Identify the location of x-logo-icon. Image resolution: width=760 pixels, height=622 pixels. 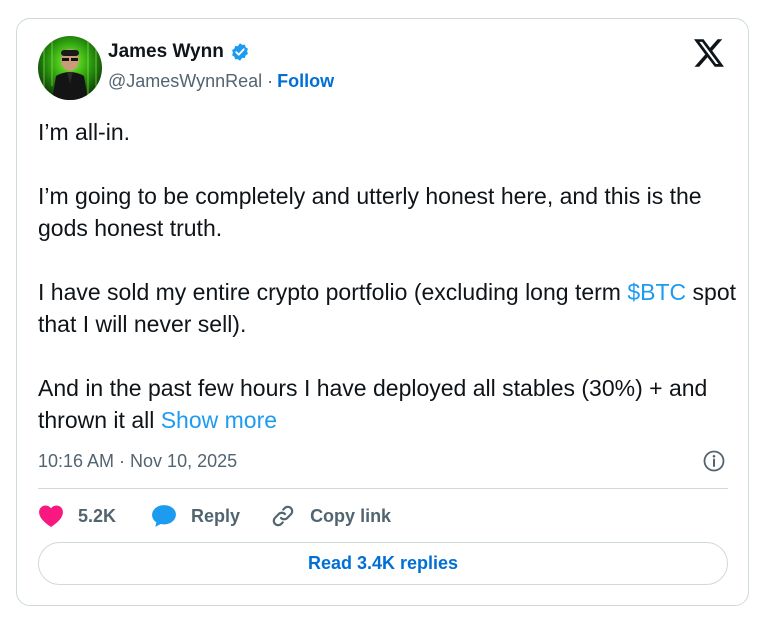
(709, 53).